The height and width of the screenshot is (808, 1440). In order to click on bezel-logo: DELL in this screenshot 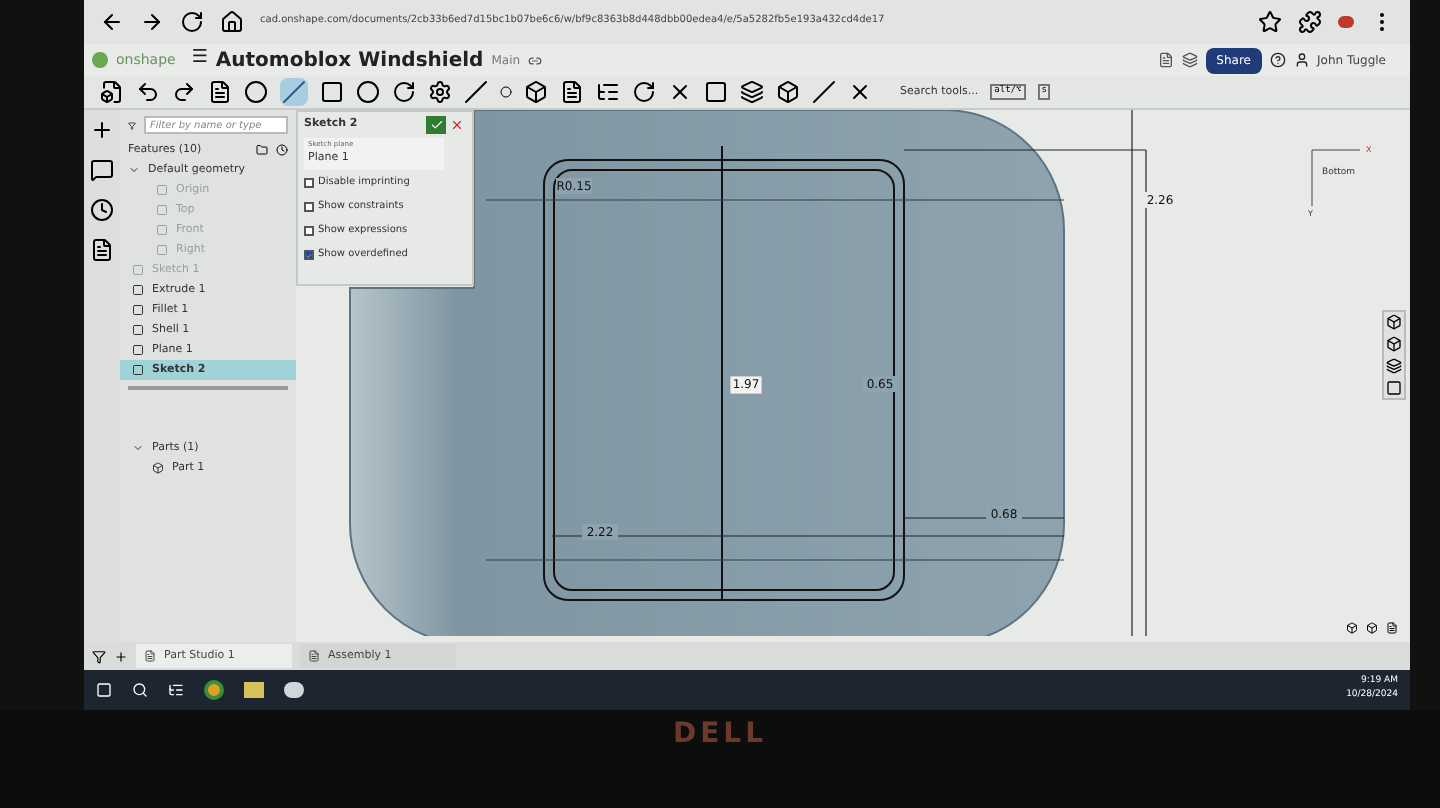, I will do `click(720, 735)`.